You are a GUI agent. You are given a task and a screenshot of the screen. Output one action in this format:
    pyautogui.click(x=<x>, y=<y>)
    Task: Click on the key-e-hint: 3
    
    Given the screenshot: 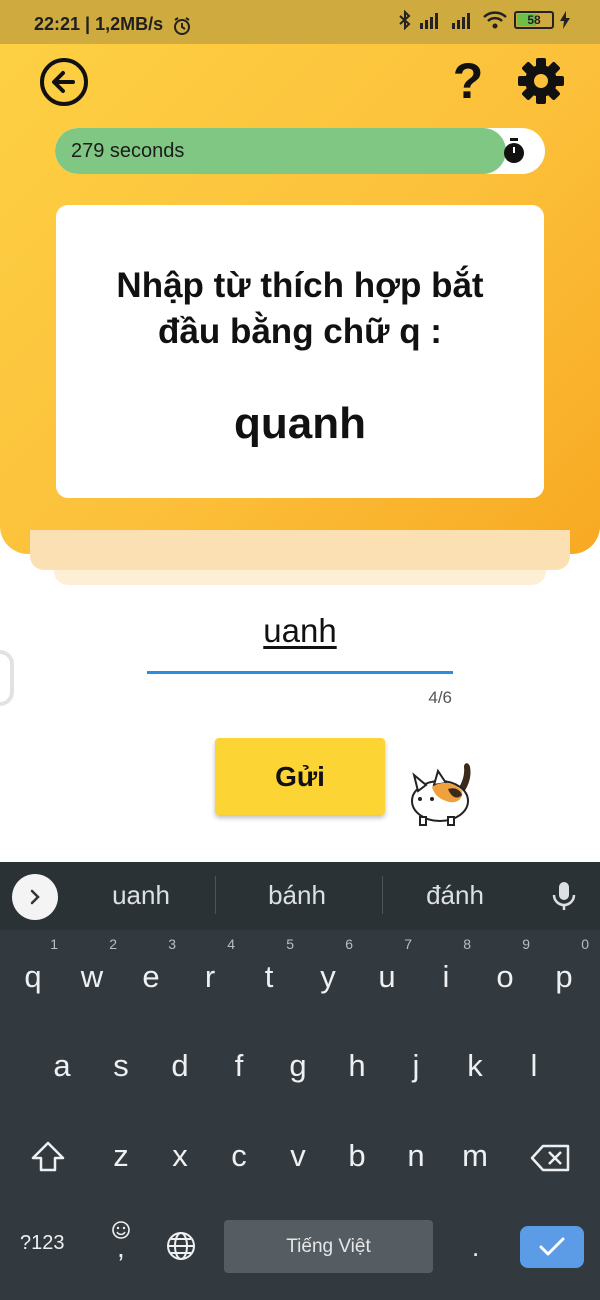 What is the action you would take?
    pyautogui.click(x=172, y=944)
    